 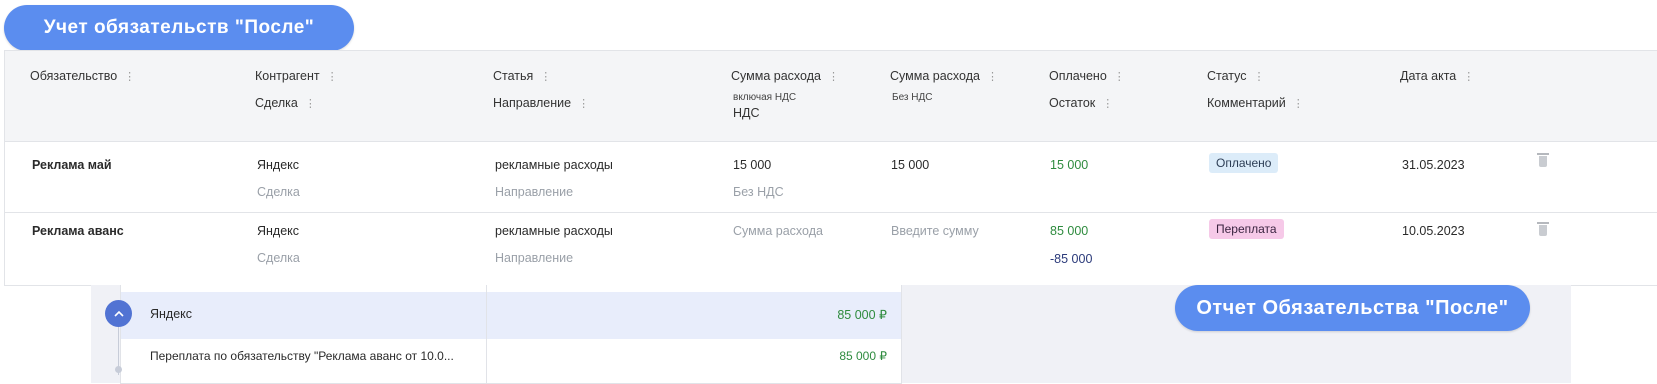 I want to click on col-label: Остаток, so click(x=1072, y=103).